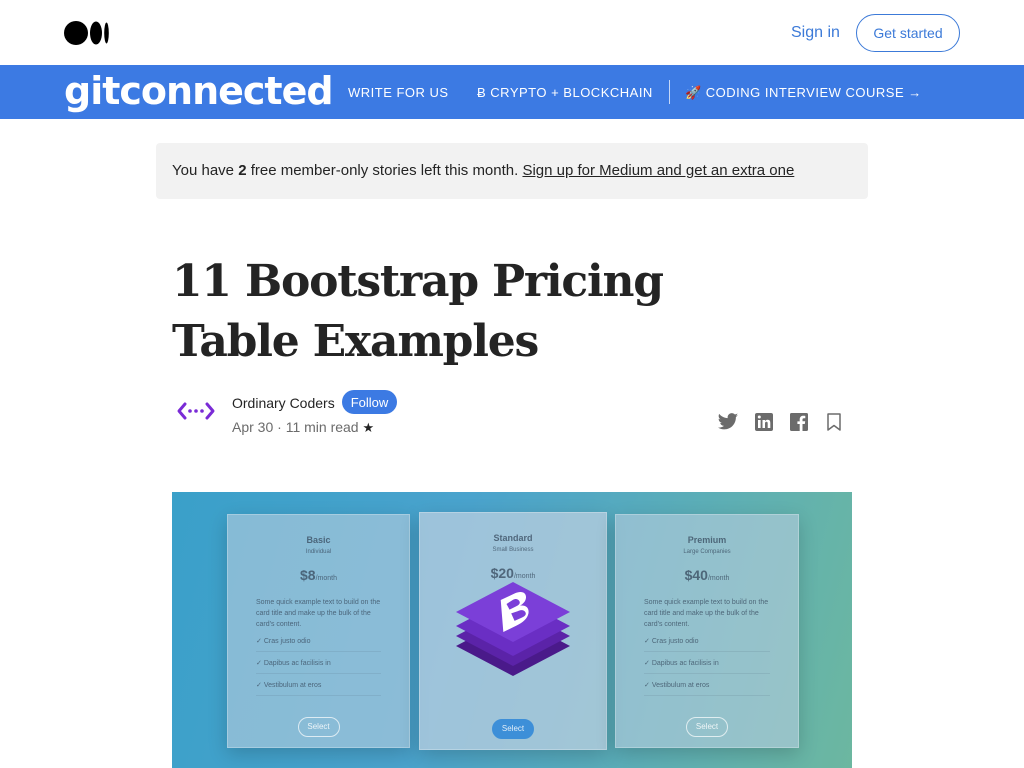 Image resolution: width=1024 pixels, height=768 pixels. I want to click on plan-name: Basic, so click(318, 540).